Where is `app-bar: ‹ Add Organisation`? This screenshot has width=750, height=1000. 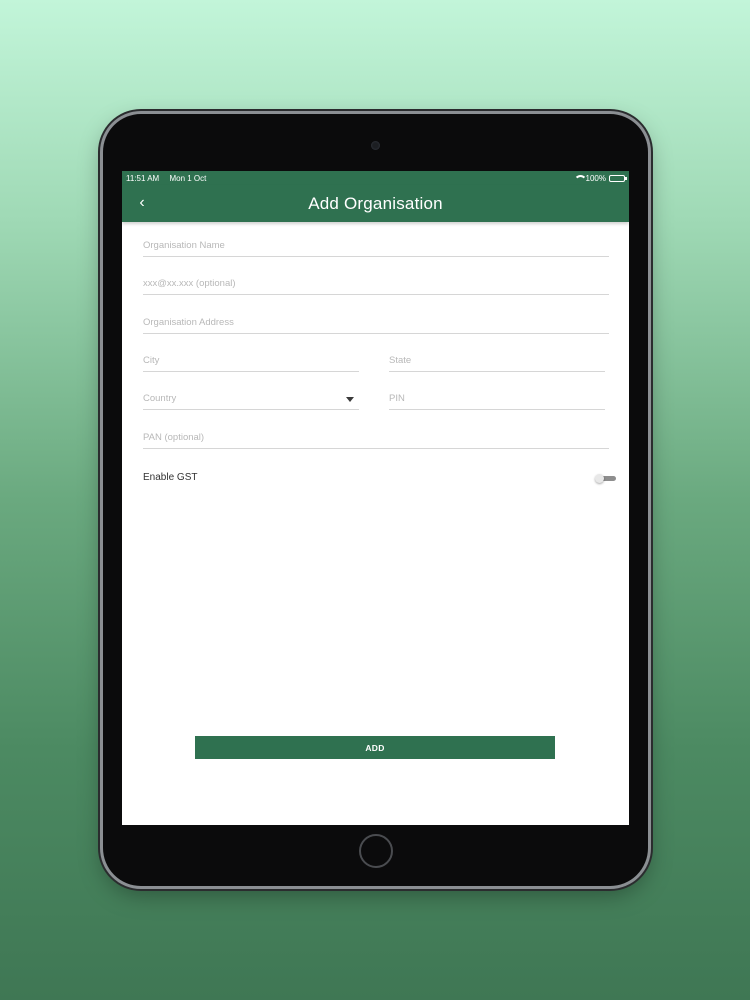
app-bar: ‹ Add Organisation is located at coordinates (375, 203).